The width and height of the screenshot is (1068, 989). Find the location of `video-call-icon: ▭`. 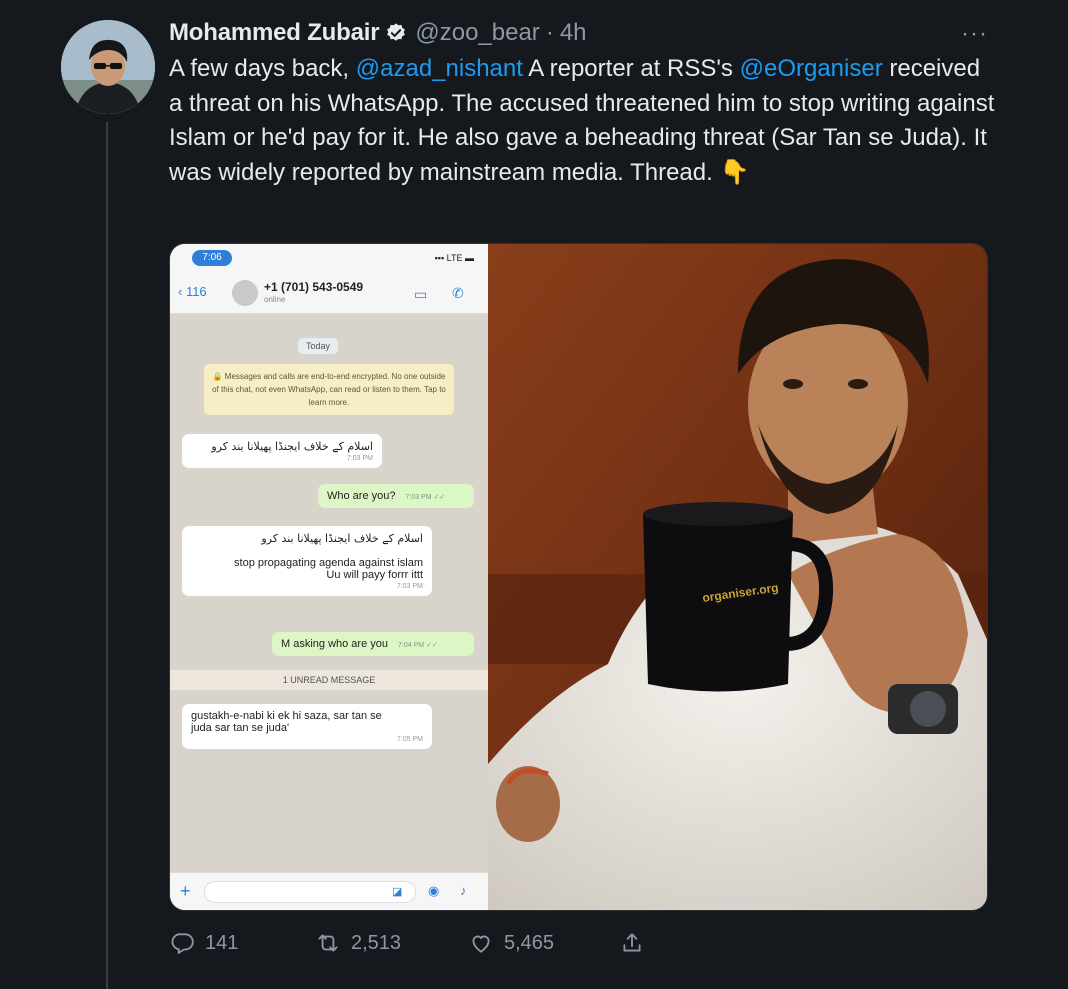

video-call-icon: ▭ is located at coordinates (421, 294).